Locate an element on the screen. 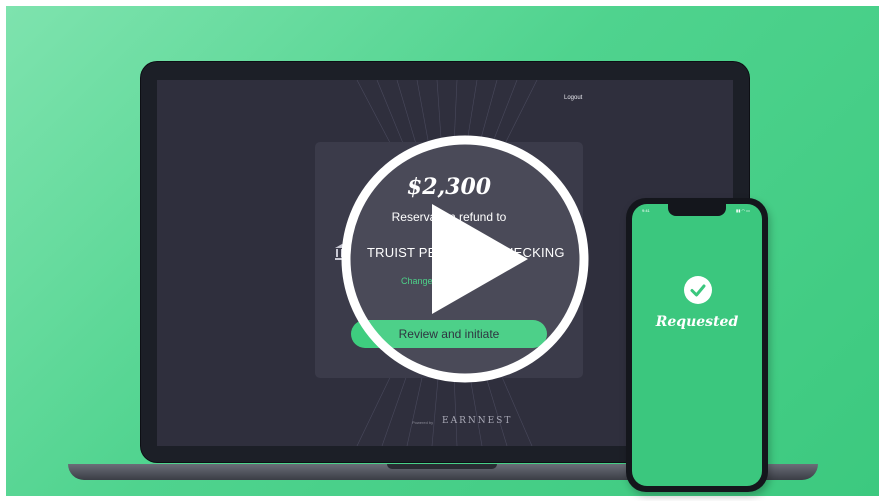 This screenshot has width=885, height=501. powered-by-label: Powered by is located at coordinates (423, 422).